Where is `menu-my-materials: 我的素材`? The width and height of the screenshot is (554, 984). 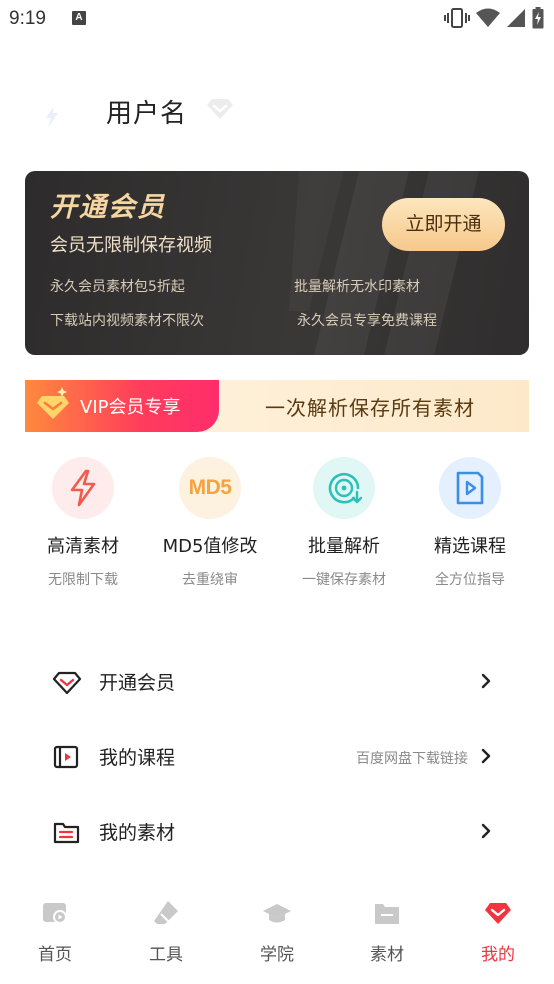 menu-my-materials: 我的素材 is located at coordinates (277, 831).